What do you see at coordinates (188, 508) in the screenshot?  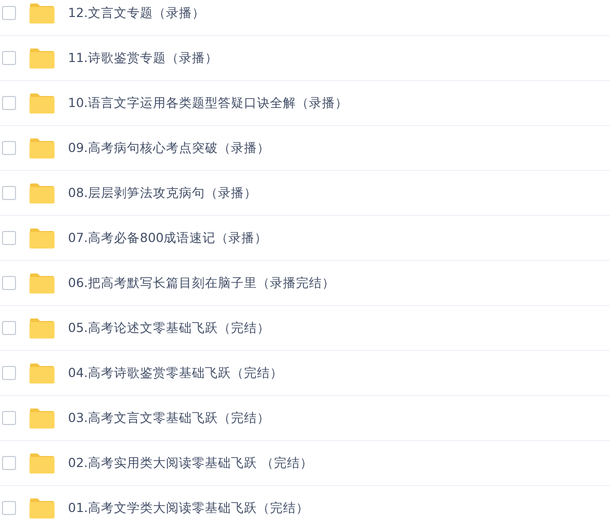 I see `folder-name: 01.高考文学类大阅读零基础飞跃（完结）` at bounding box center [188, 508].